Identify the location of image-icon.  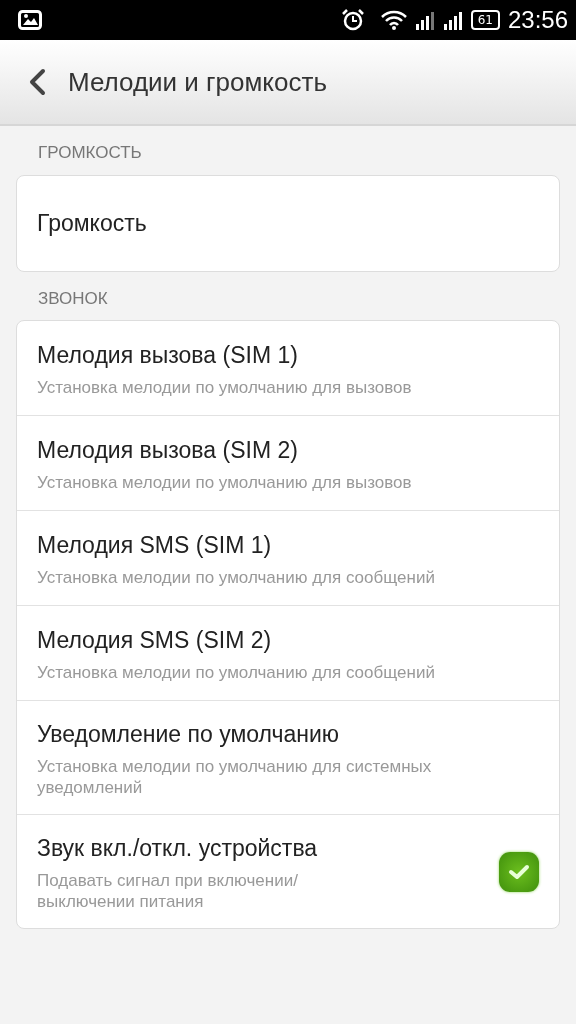
(30, 20).